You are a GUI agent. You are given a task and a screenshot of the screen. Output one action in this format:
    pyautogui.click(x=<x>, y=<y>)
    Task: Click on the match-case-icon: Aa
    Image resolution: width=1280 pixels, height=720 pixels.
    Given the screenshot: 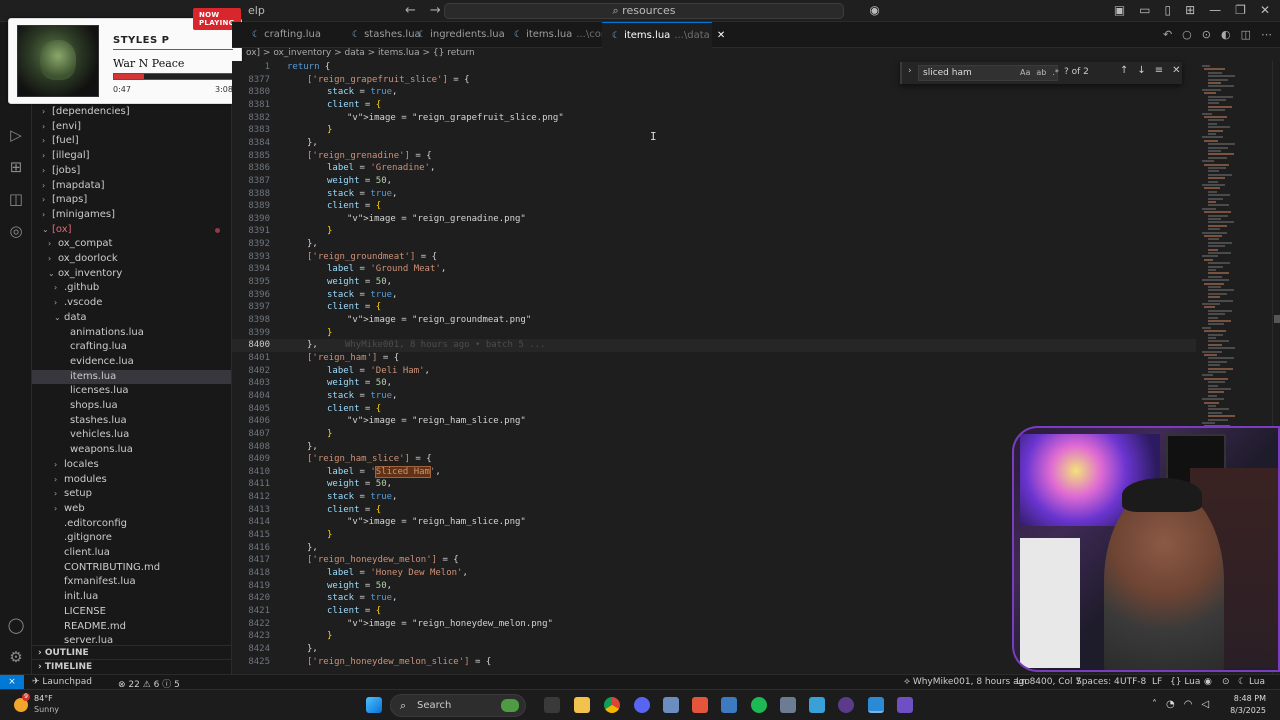 What is the action you would take?
    pyautogui.click(x=1025, y=72)
    